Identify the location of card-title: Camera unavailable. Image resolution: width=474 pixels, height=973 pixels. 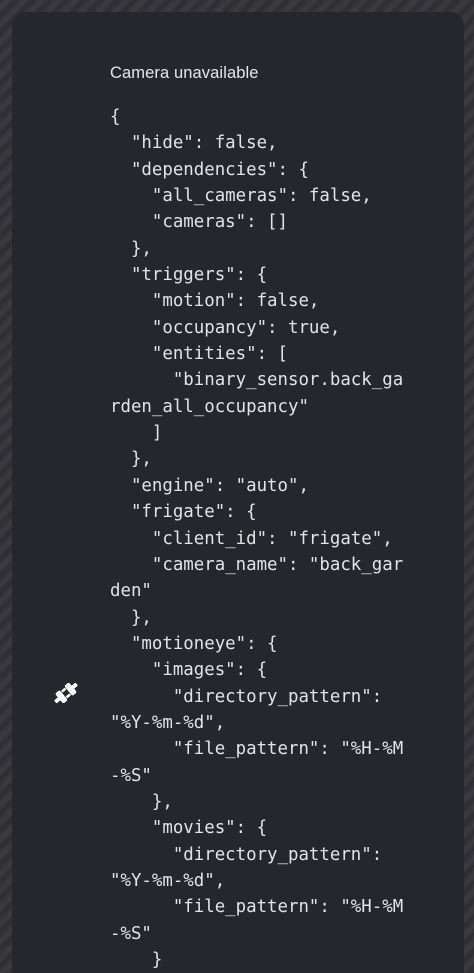
(184, 73).